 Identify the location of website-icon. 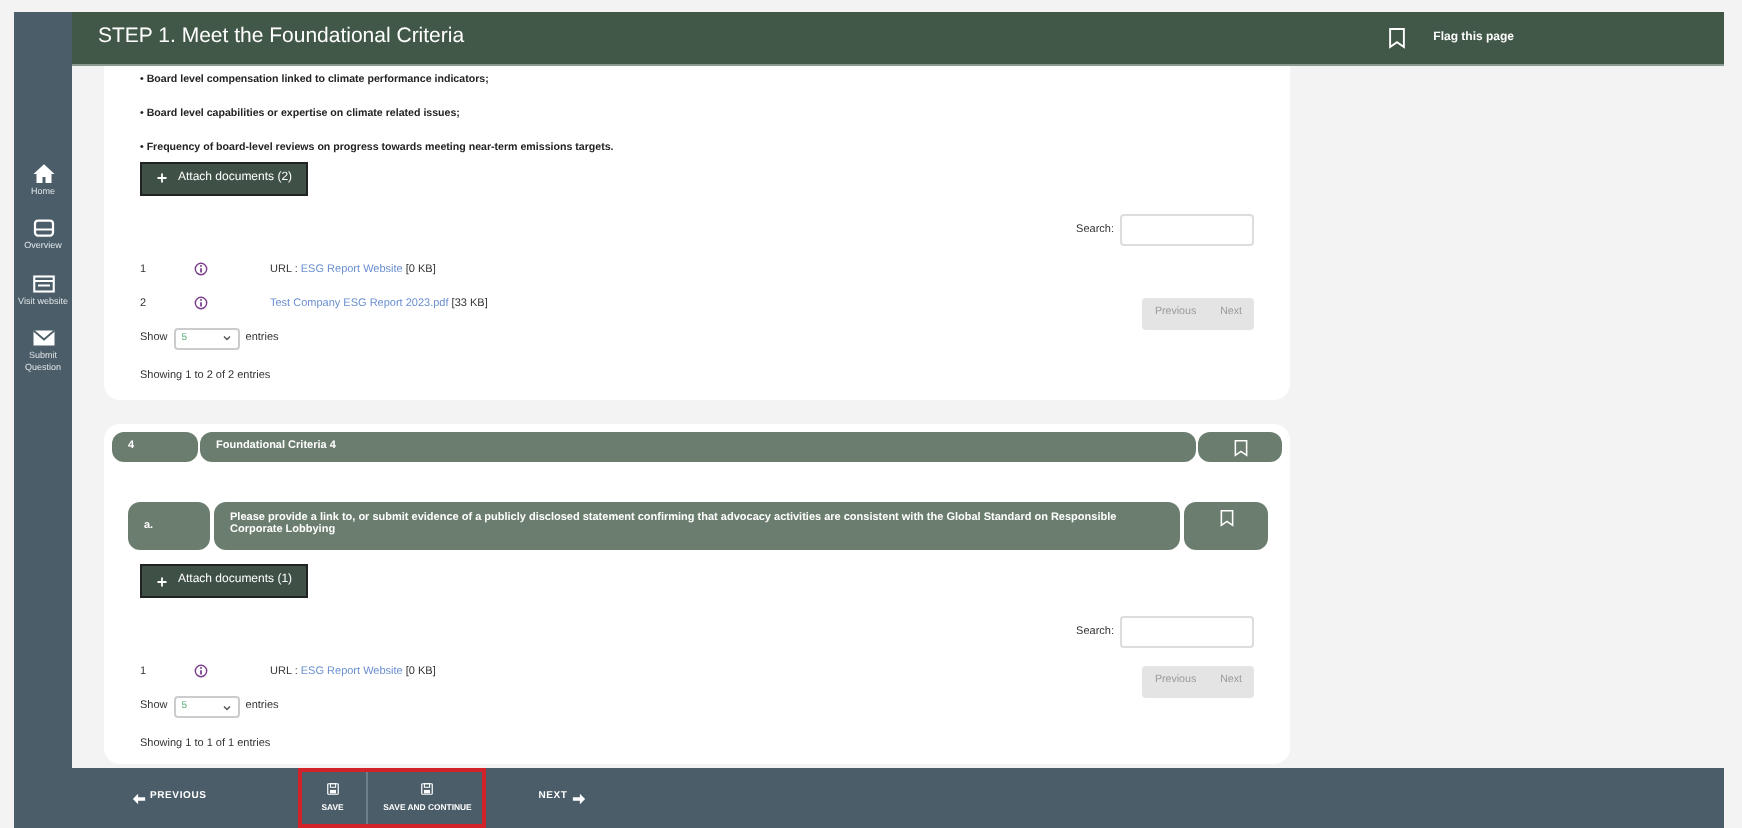
(43, 283).